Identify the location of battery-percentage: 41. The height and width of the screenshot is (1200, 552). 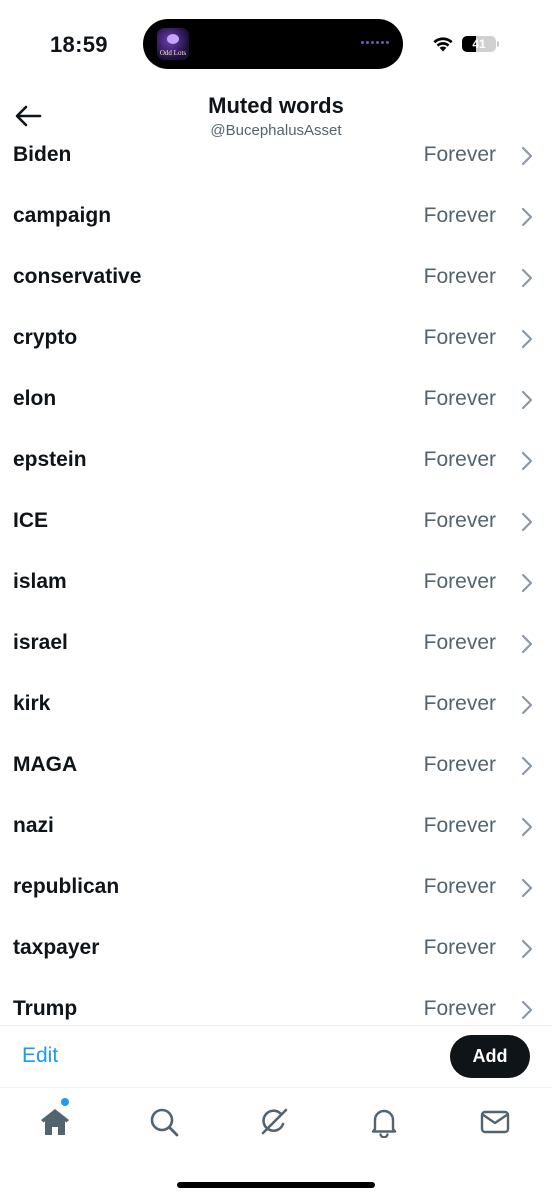
(479, 44).